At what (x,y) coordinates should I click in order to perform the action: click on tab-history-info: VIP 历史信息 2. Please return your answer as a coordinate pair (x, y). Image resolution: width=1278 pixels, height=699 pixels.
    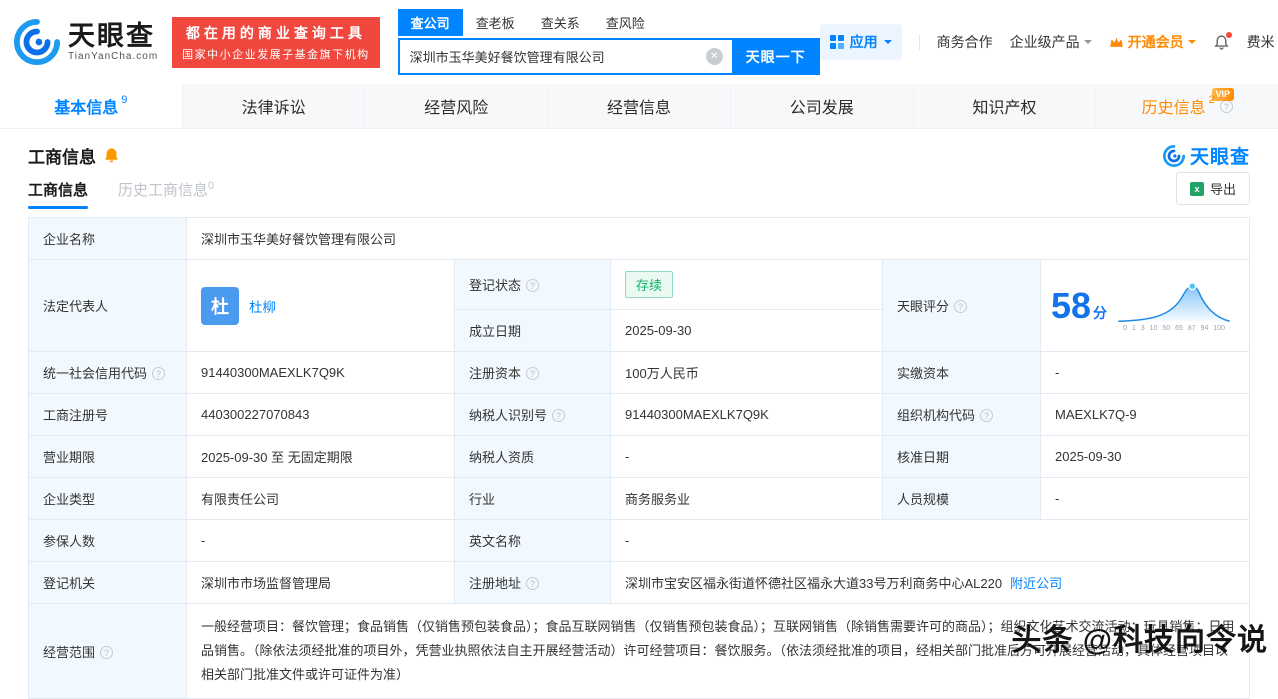
    Looking at the image, I should click on (1187, 106).